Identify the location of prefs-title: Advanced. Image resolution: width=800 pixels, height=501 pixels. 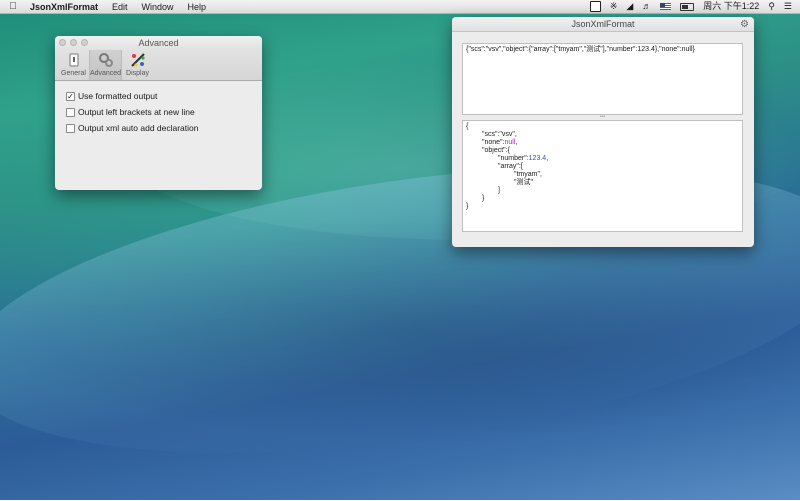
(158, 43).